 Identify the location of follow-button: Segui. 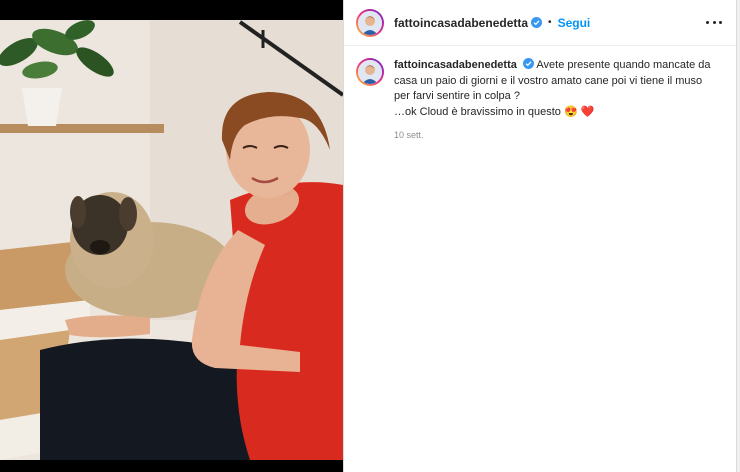
(574, 23).